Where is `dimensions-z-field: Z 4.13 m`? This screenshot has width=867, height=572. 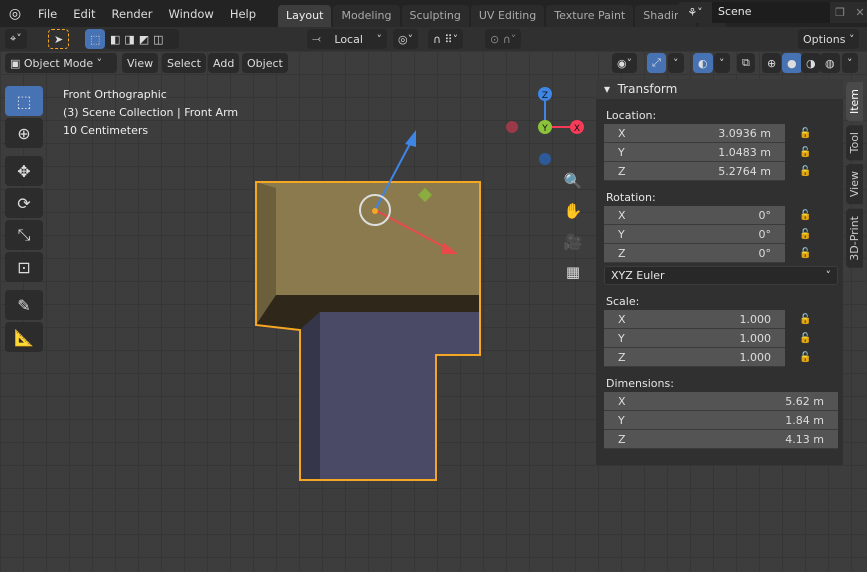
dimensions-z-field: Z 4.13 m is located at coordinates (721, 439).